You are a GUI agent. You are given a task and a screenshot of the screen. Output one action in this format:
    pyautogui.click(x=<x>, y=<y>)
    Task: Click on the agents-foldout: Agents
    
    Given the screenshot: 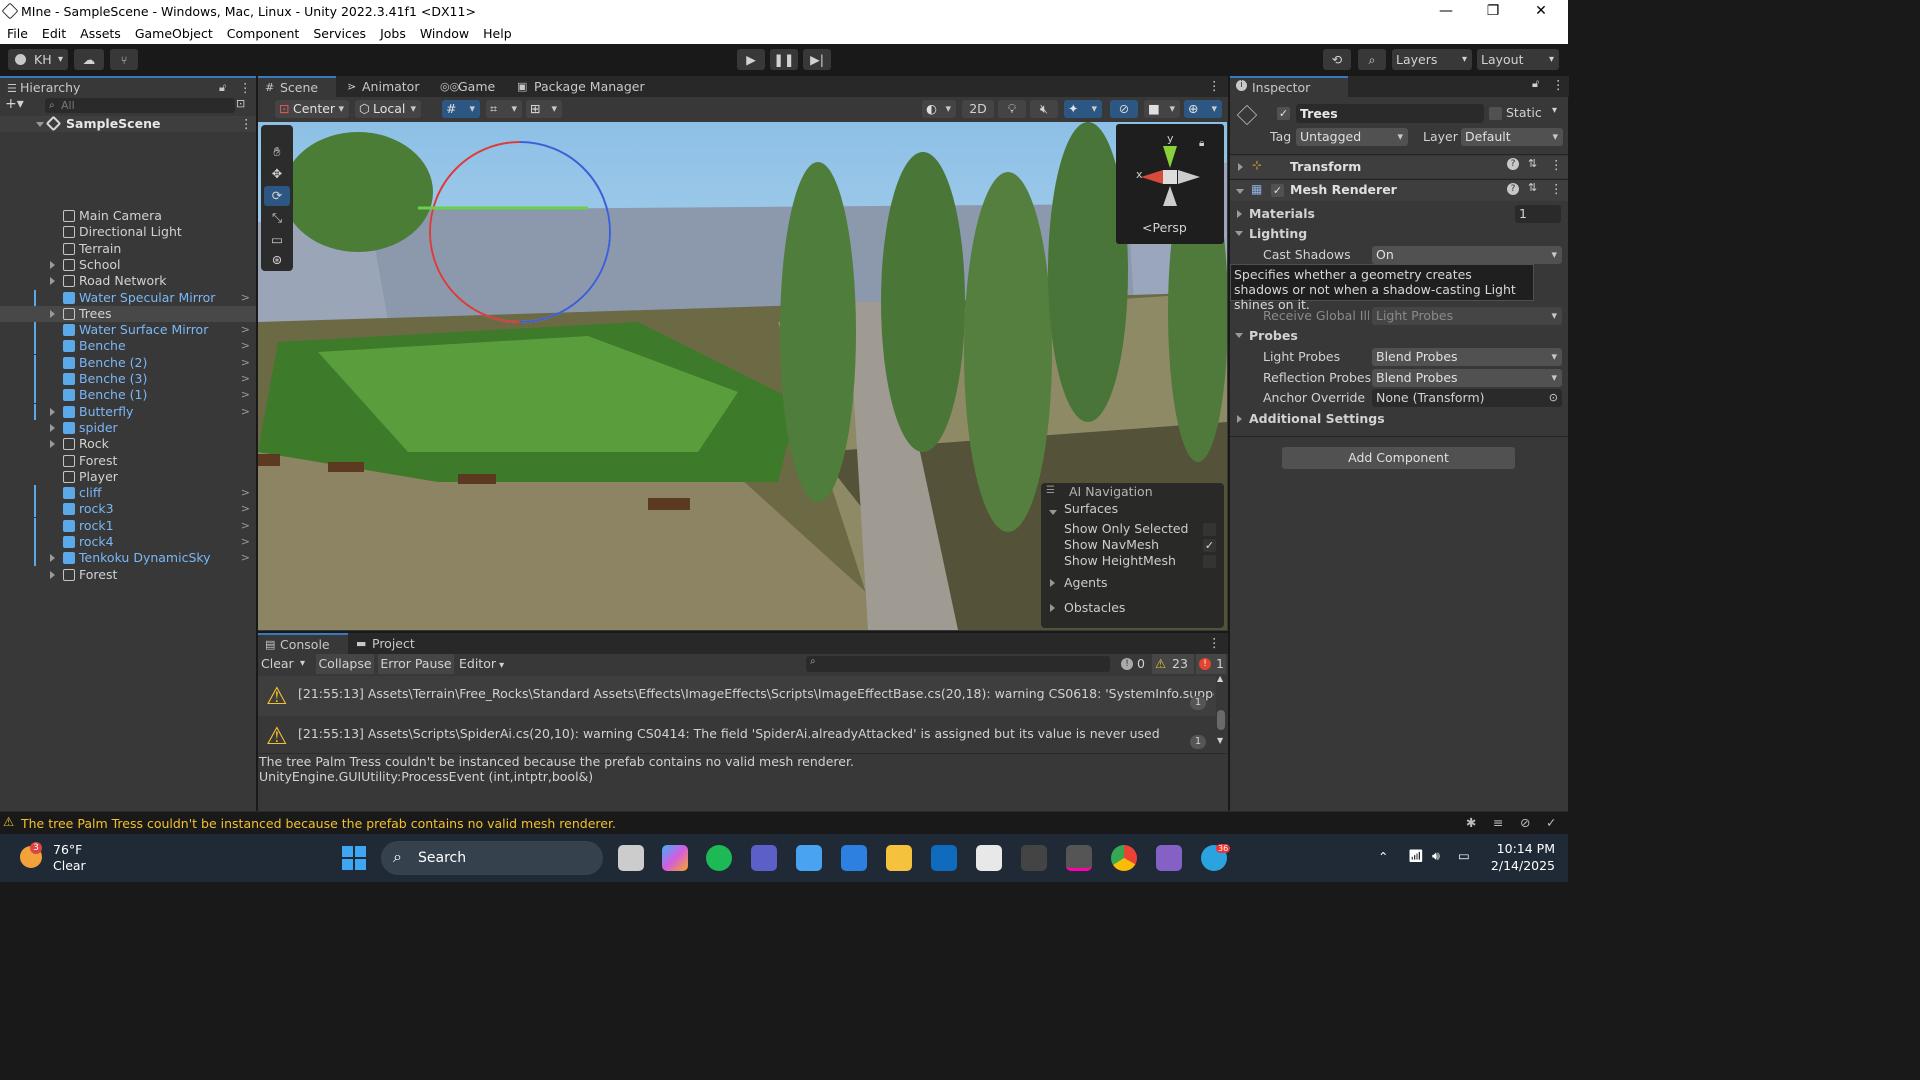 What is the action you would take?
    pyautogui.click(x=1086, y=582)
    